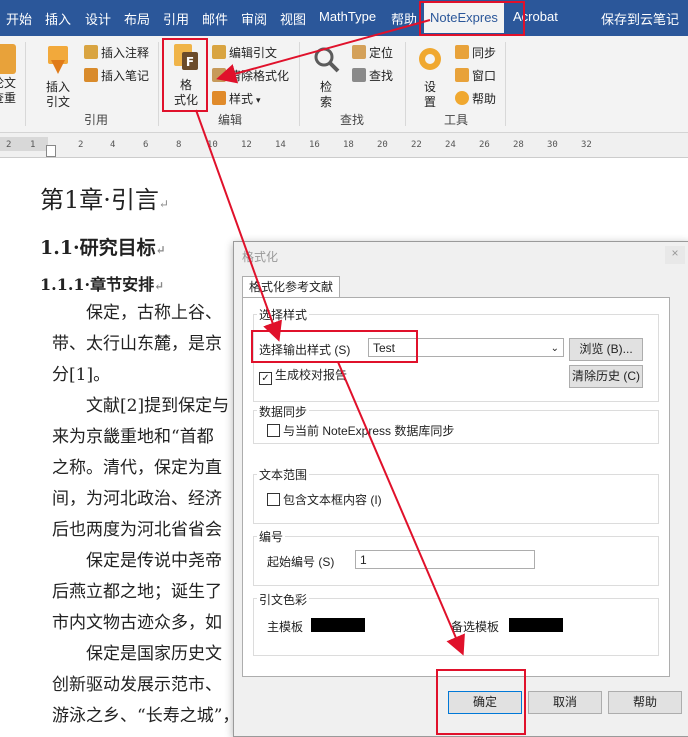 This screenshot has height=737, width=688. I want to click on arrow-format-to-style, so click(238, 225).